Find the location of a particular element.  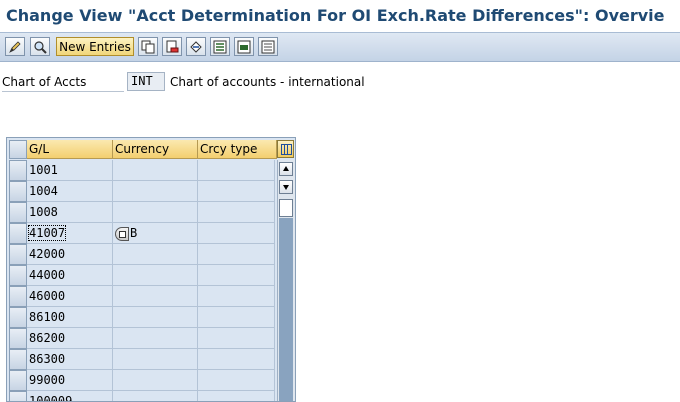

delete-icon is located at coordinates (172, 46).